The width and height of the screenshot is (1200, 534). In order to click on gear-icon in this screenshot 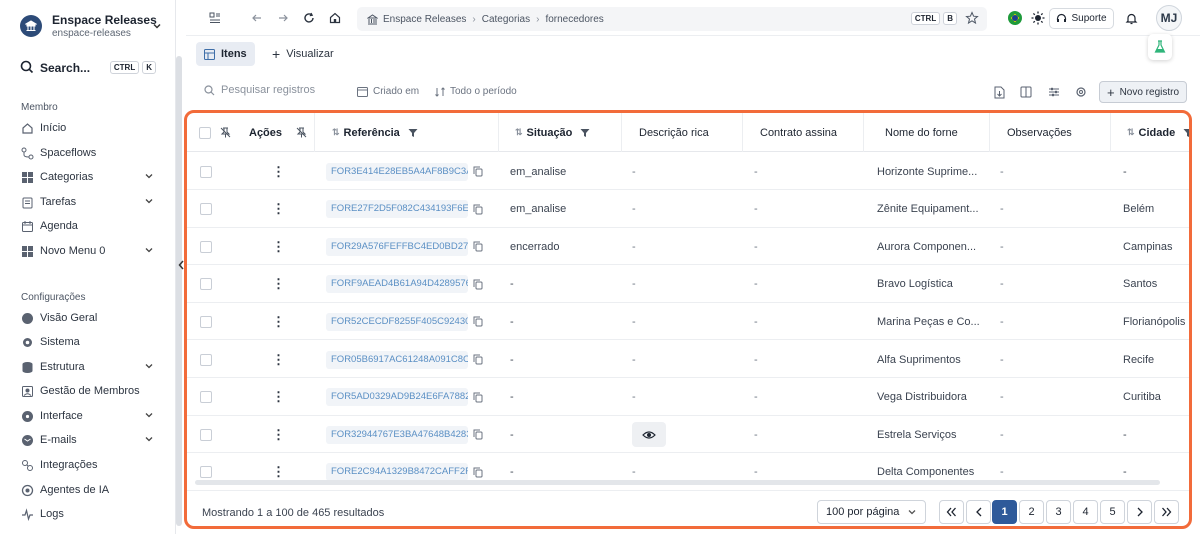, I will do `click(1081, 92)`.